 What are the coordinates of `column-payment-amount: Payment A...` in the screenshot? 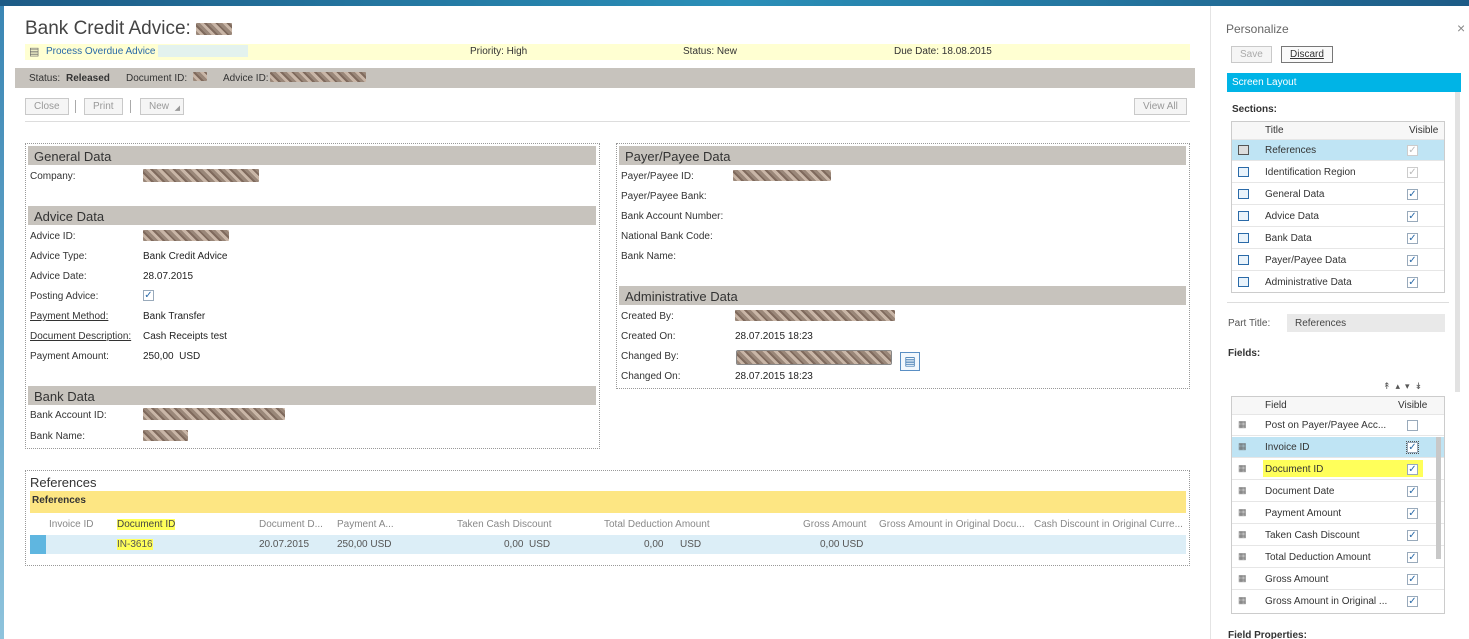 It's located at (365, 524).